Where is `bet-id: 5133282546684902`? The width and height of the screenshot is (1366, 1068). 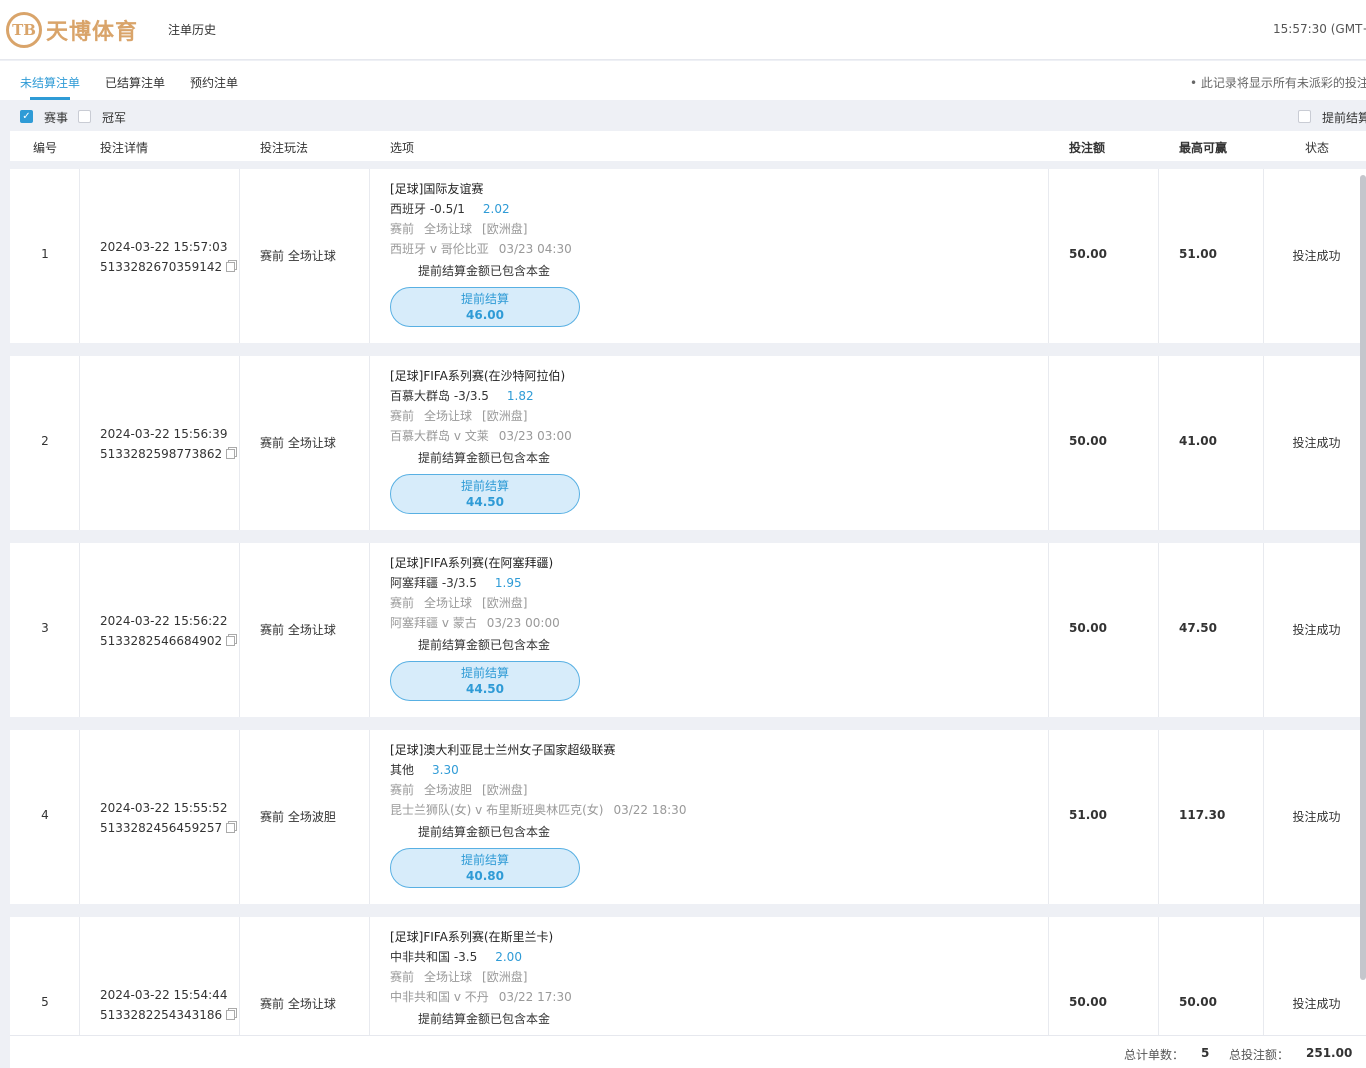
bet-id: 5133282546684902 is located at coordinates (161, 641).